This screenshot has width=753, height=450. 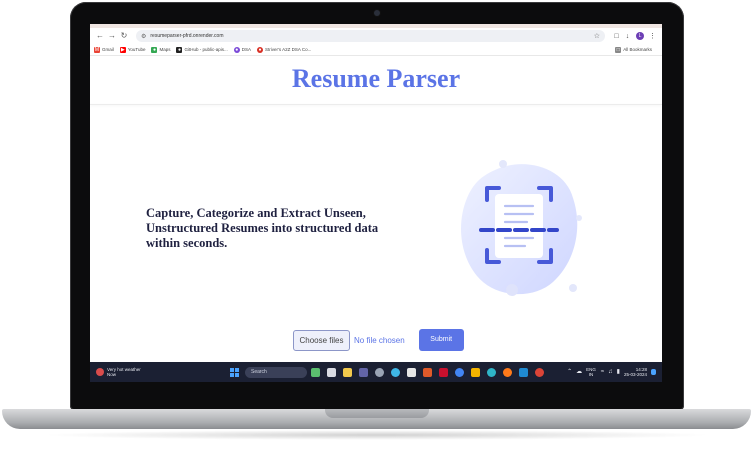 I want to click on notification-icon, so click(x=653, y=372).